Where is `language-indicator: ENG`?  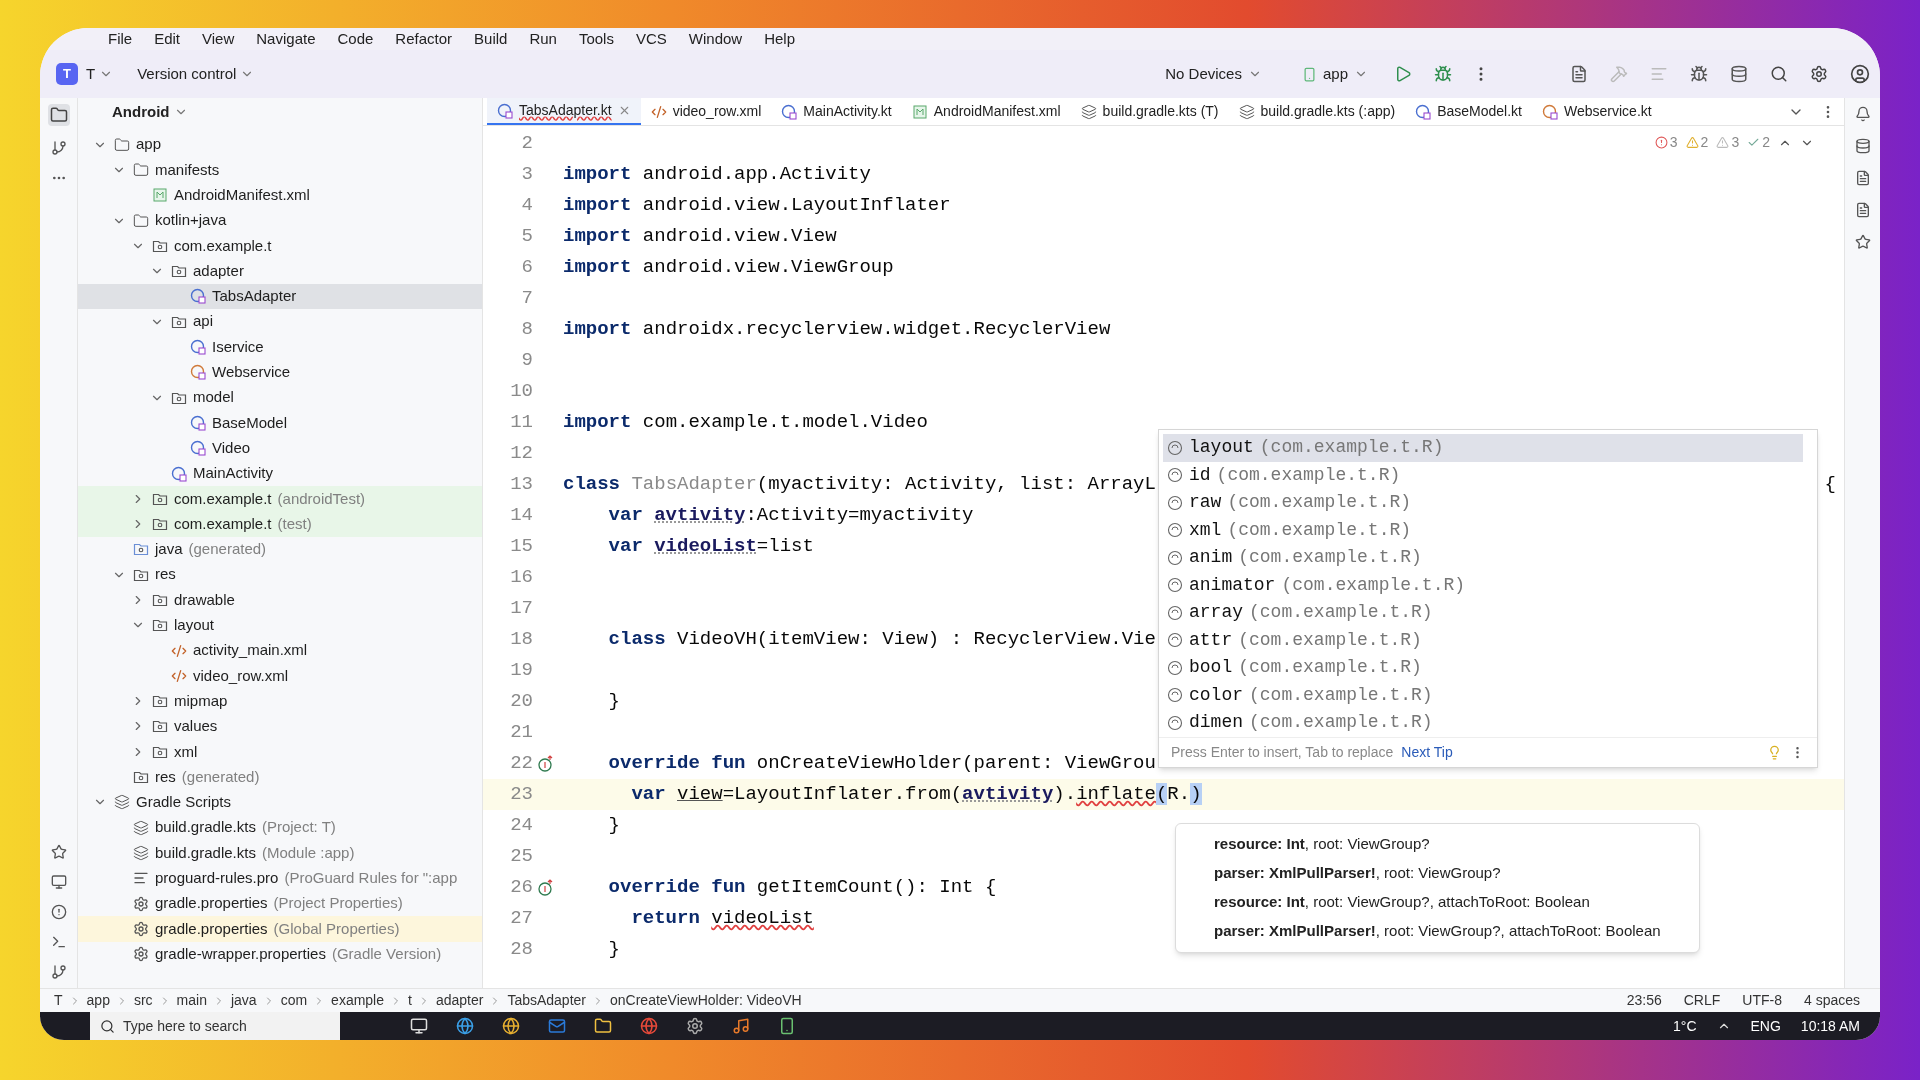 language-indicator: ENG is located at coordinates (1765, 1026).